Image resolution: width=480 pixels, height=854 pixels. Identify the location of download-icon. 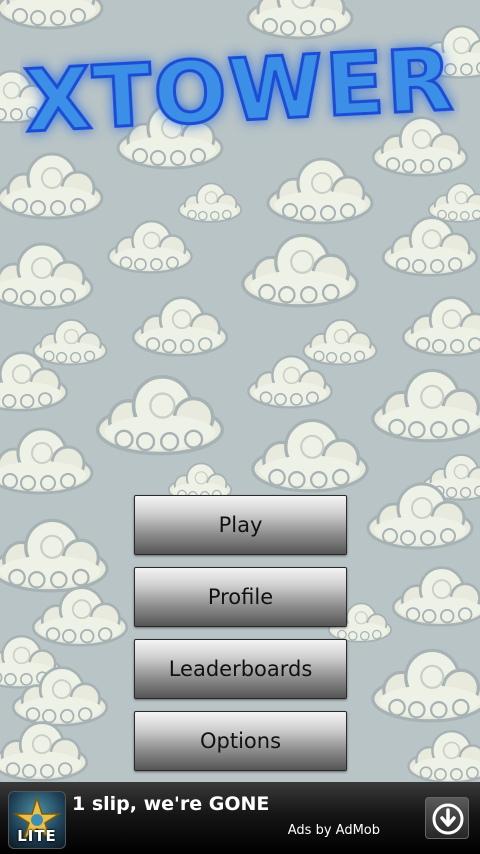
(448, 819).